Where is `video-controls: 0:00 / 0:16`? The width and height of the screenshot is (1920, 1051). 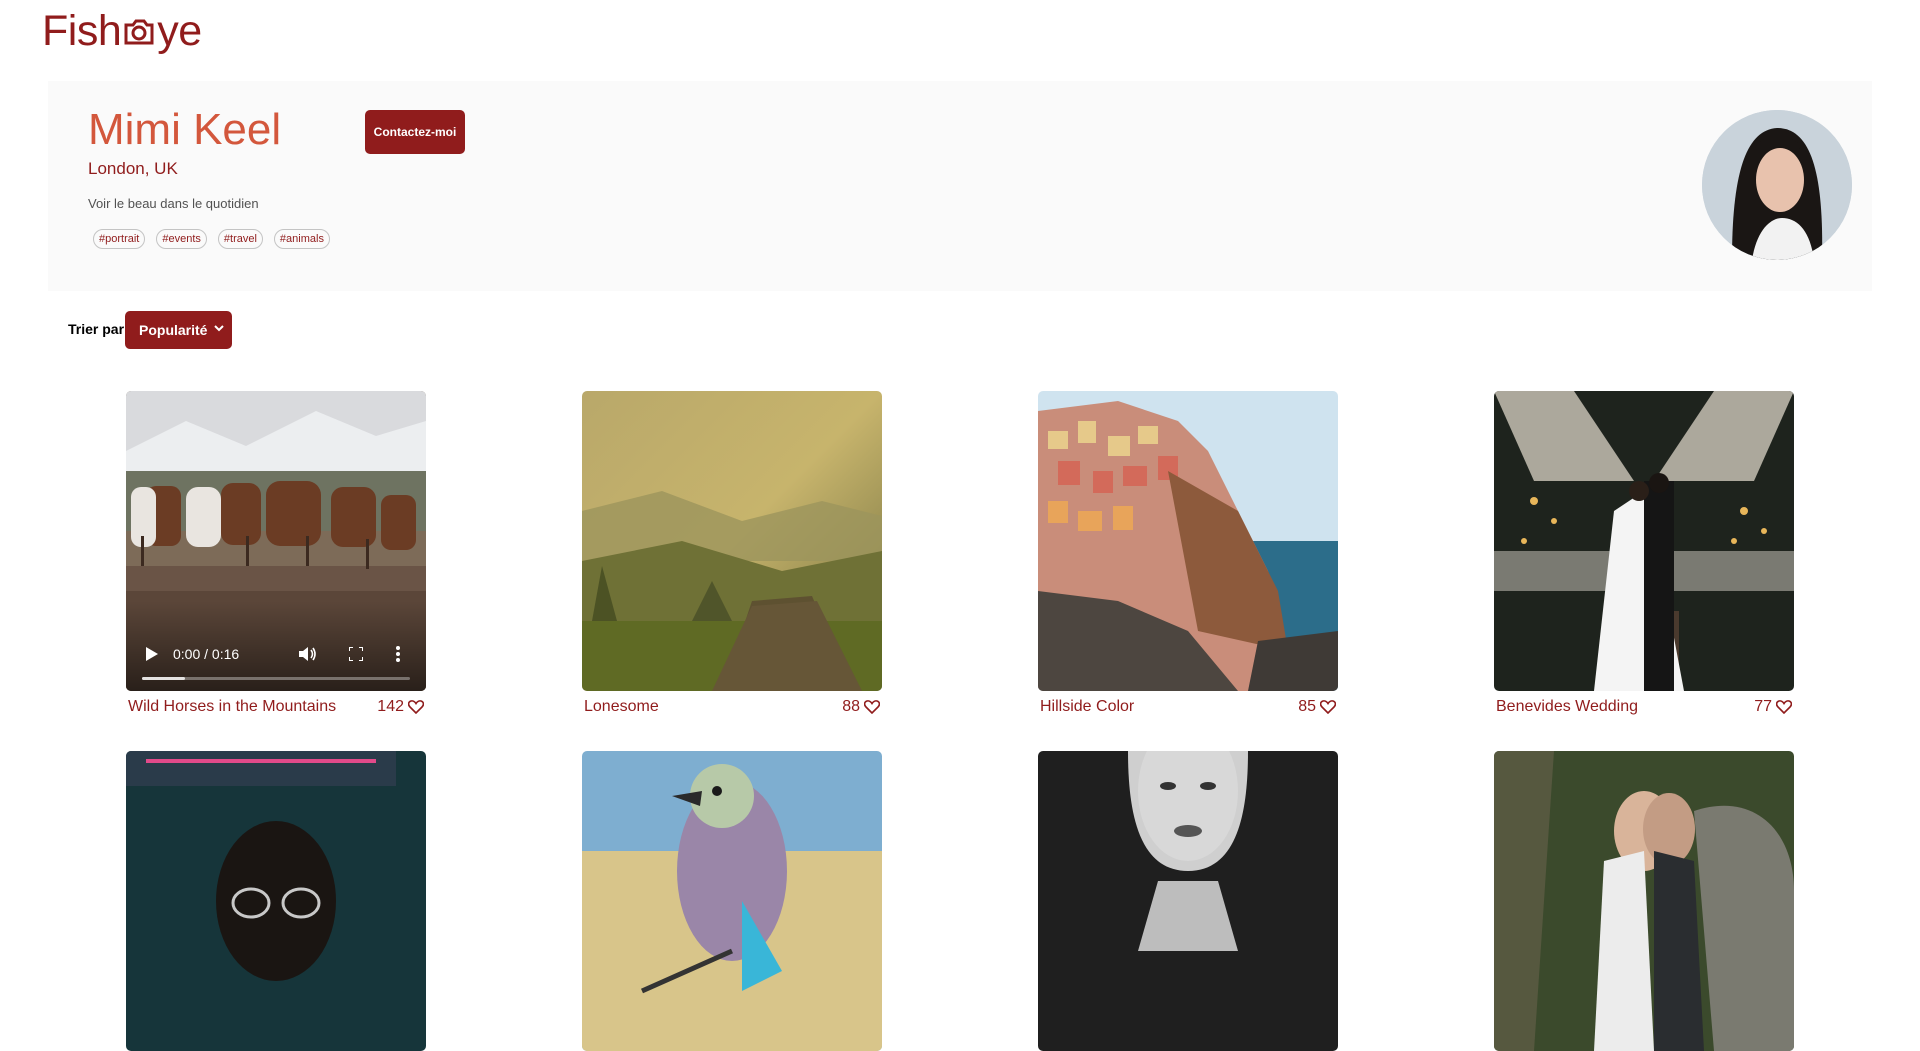
video-controls: 0:00 / 0:16 is located at coordinates (276, 646).